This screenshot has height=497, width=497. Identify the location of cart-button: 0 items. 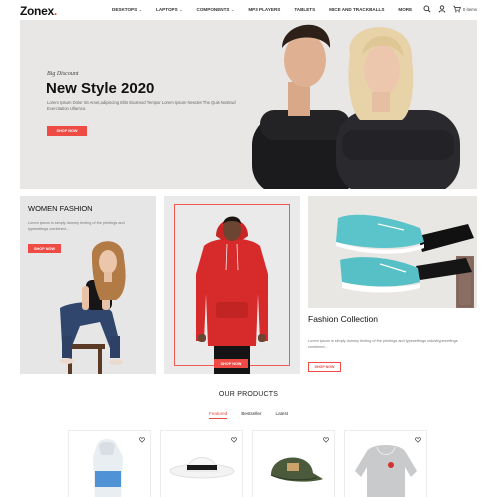
(465, 9).